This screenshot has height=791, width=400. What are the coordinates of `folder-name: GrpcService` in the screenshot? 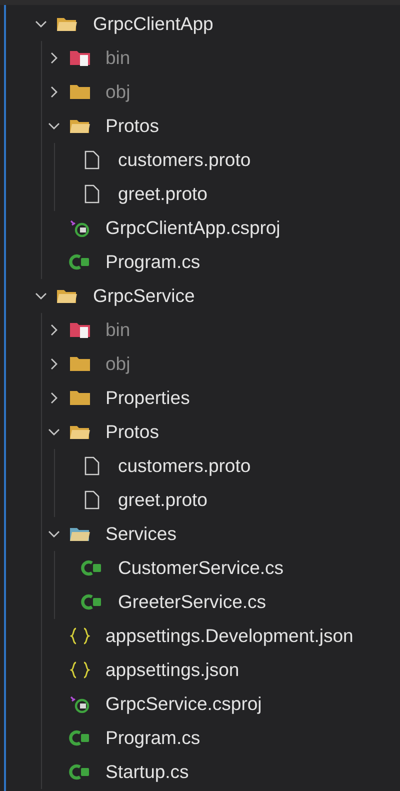 It's located at (144, 296).